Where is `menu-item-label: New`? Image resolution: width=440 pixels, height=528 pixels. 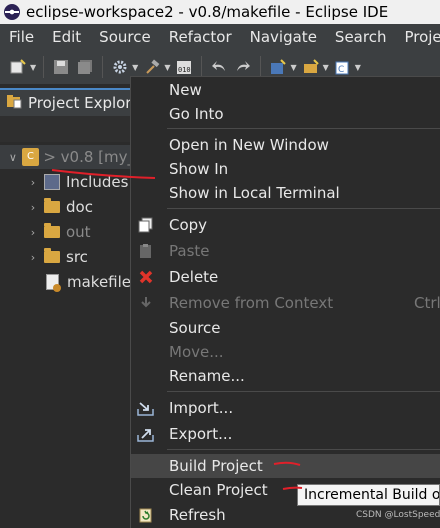 menu-item-label: New is located at coordinates (185, 90).